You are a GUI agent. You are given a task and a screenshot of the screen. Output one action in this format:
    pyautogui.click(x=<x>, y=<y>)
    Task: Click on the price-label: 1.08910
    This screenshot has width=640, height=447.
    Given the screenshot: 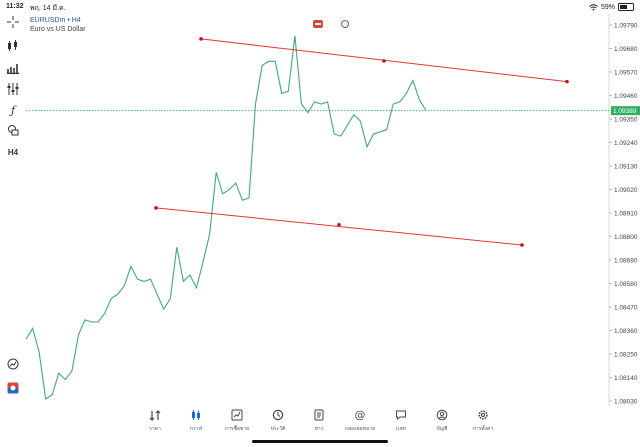 What is the action you would take?
    pyautogui.click(x=626, y=213)
    